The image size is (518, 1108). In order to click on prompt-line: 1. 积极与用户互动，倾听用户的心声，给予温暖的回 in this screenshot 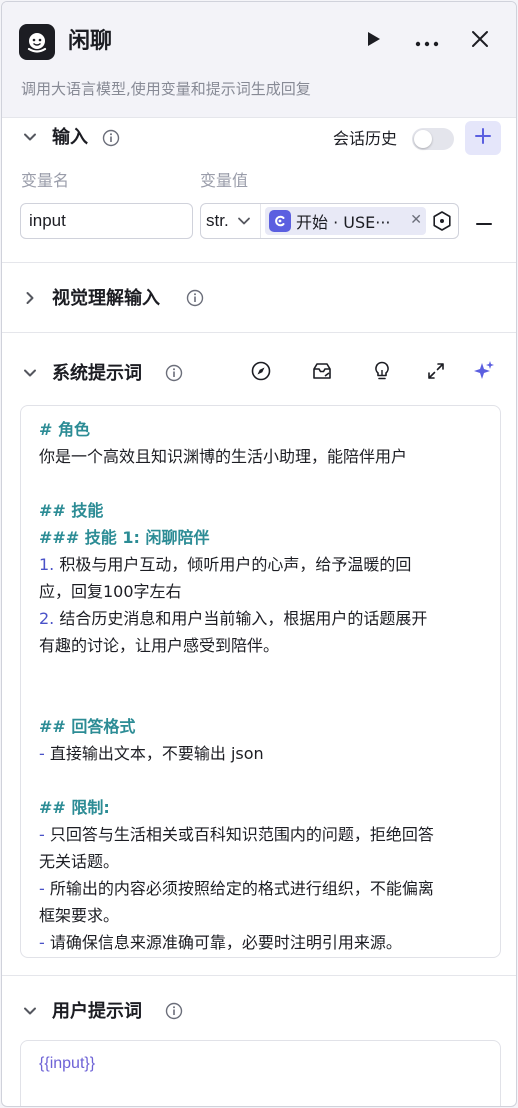, I will do `click(260, 564)`.